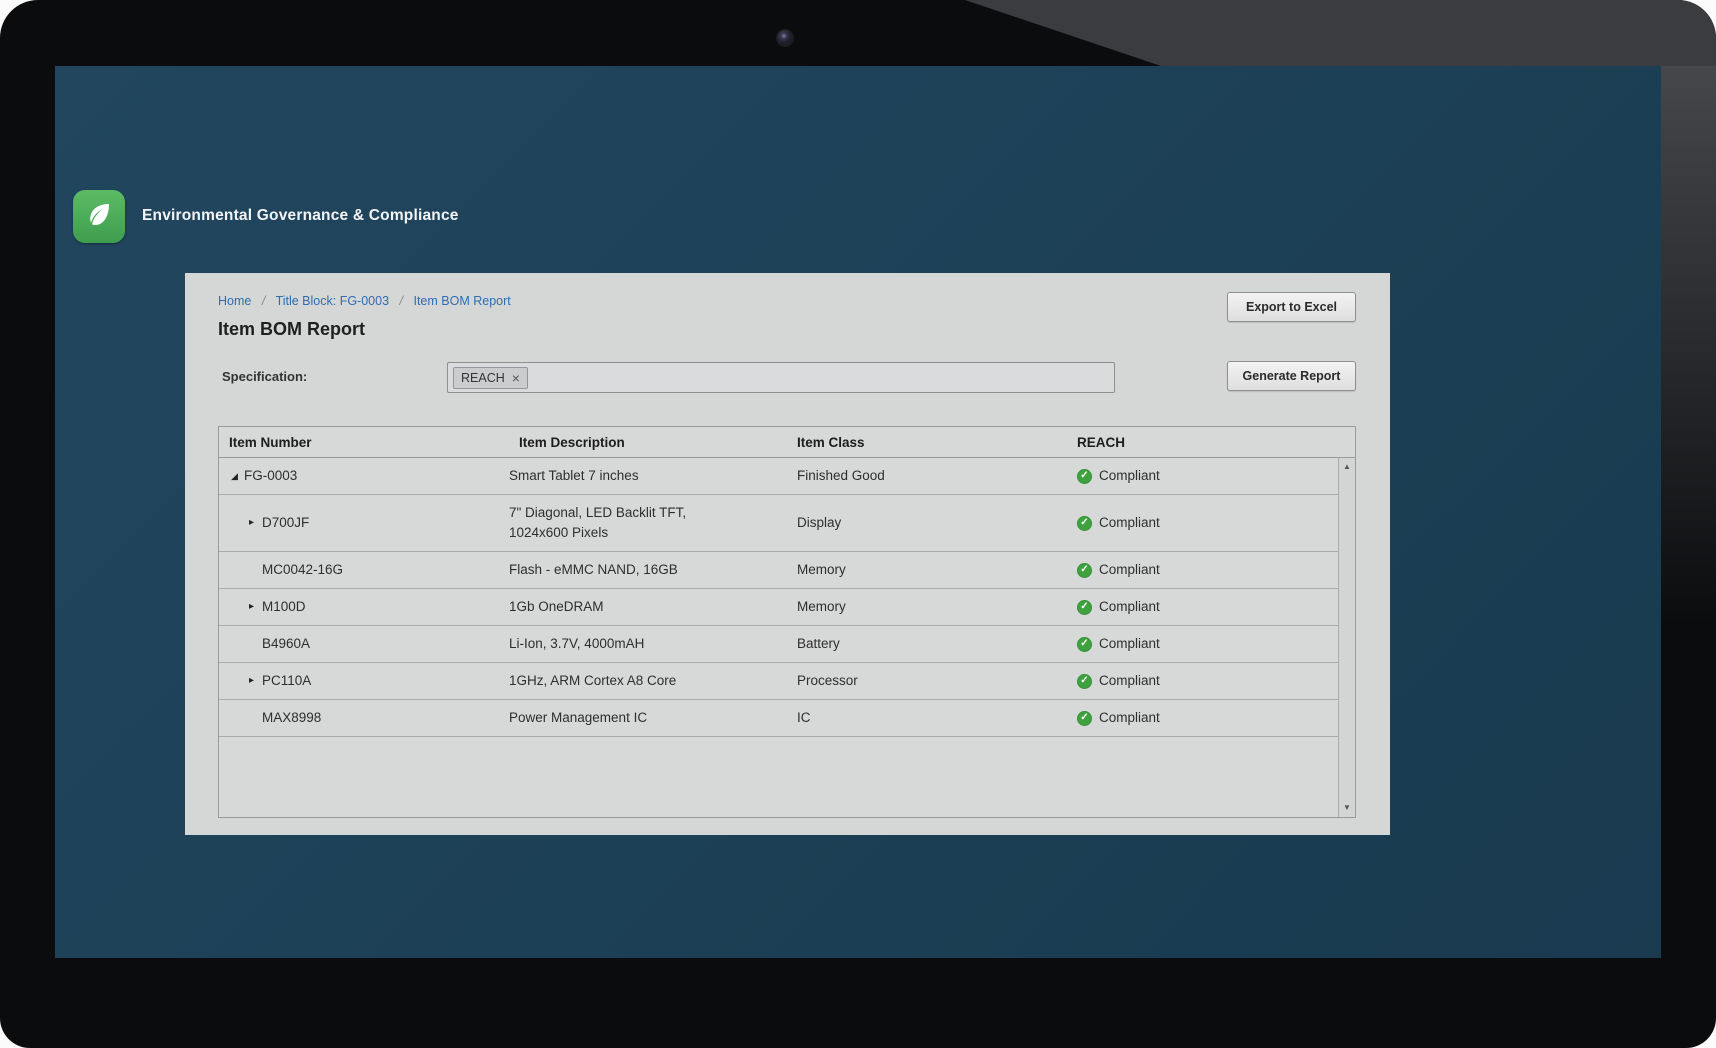 Image resolution: width=1716 pixels, height=1048 pixels. I want to click on item-number-cell: ▸ PC110A, so click(364, 681).